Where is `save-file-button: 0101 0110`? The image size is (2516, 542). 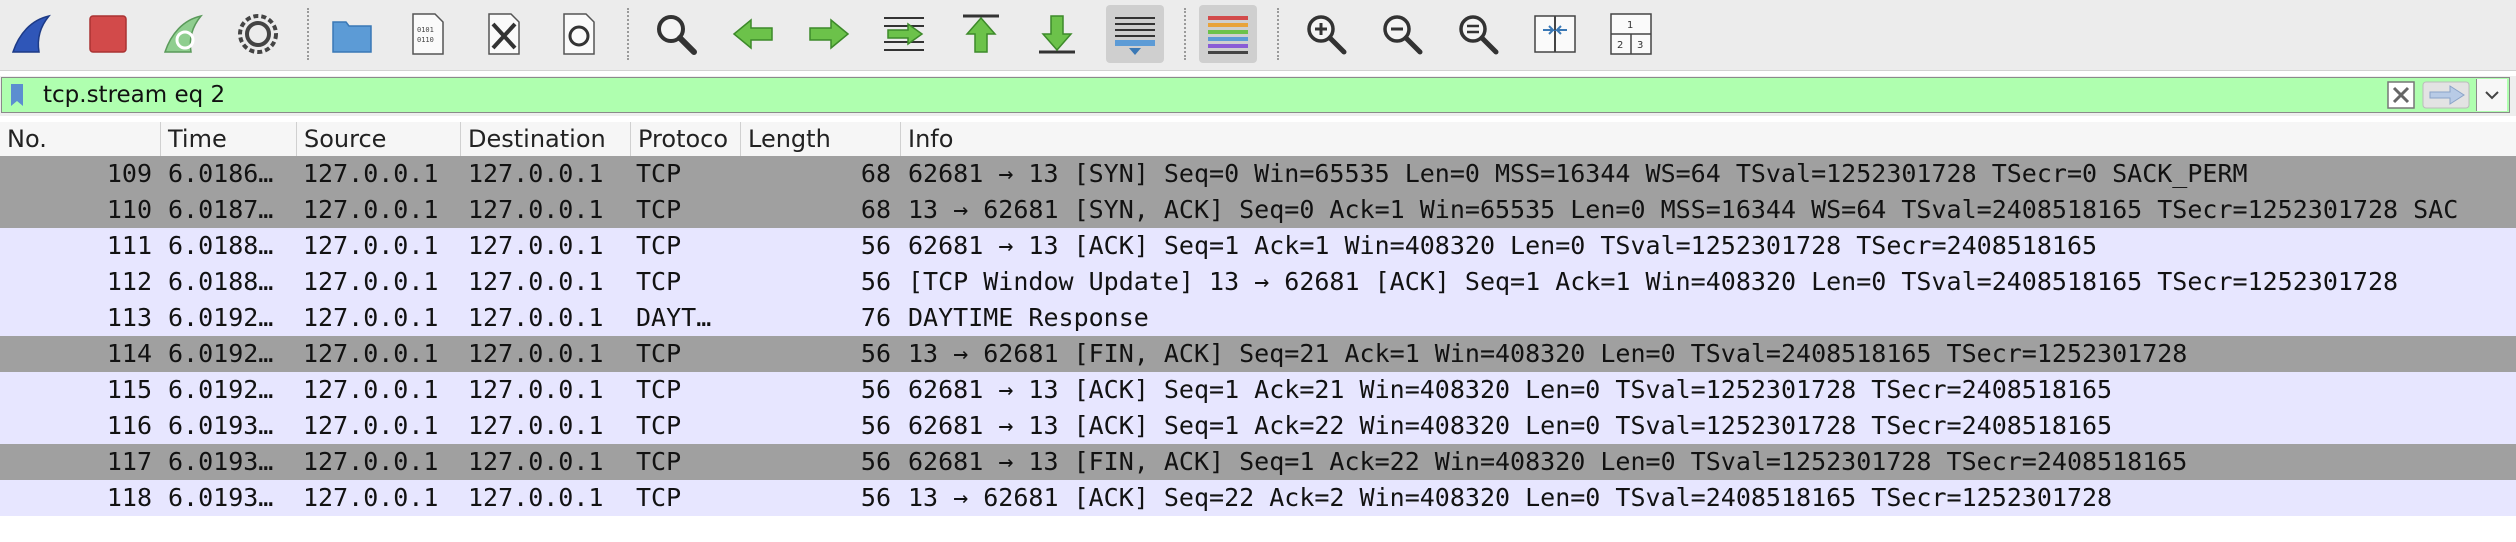
save-file-button: 0101 0110 is located at coordinates (427, 34).